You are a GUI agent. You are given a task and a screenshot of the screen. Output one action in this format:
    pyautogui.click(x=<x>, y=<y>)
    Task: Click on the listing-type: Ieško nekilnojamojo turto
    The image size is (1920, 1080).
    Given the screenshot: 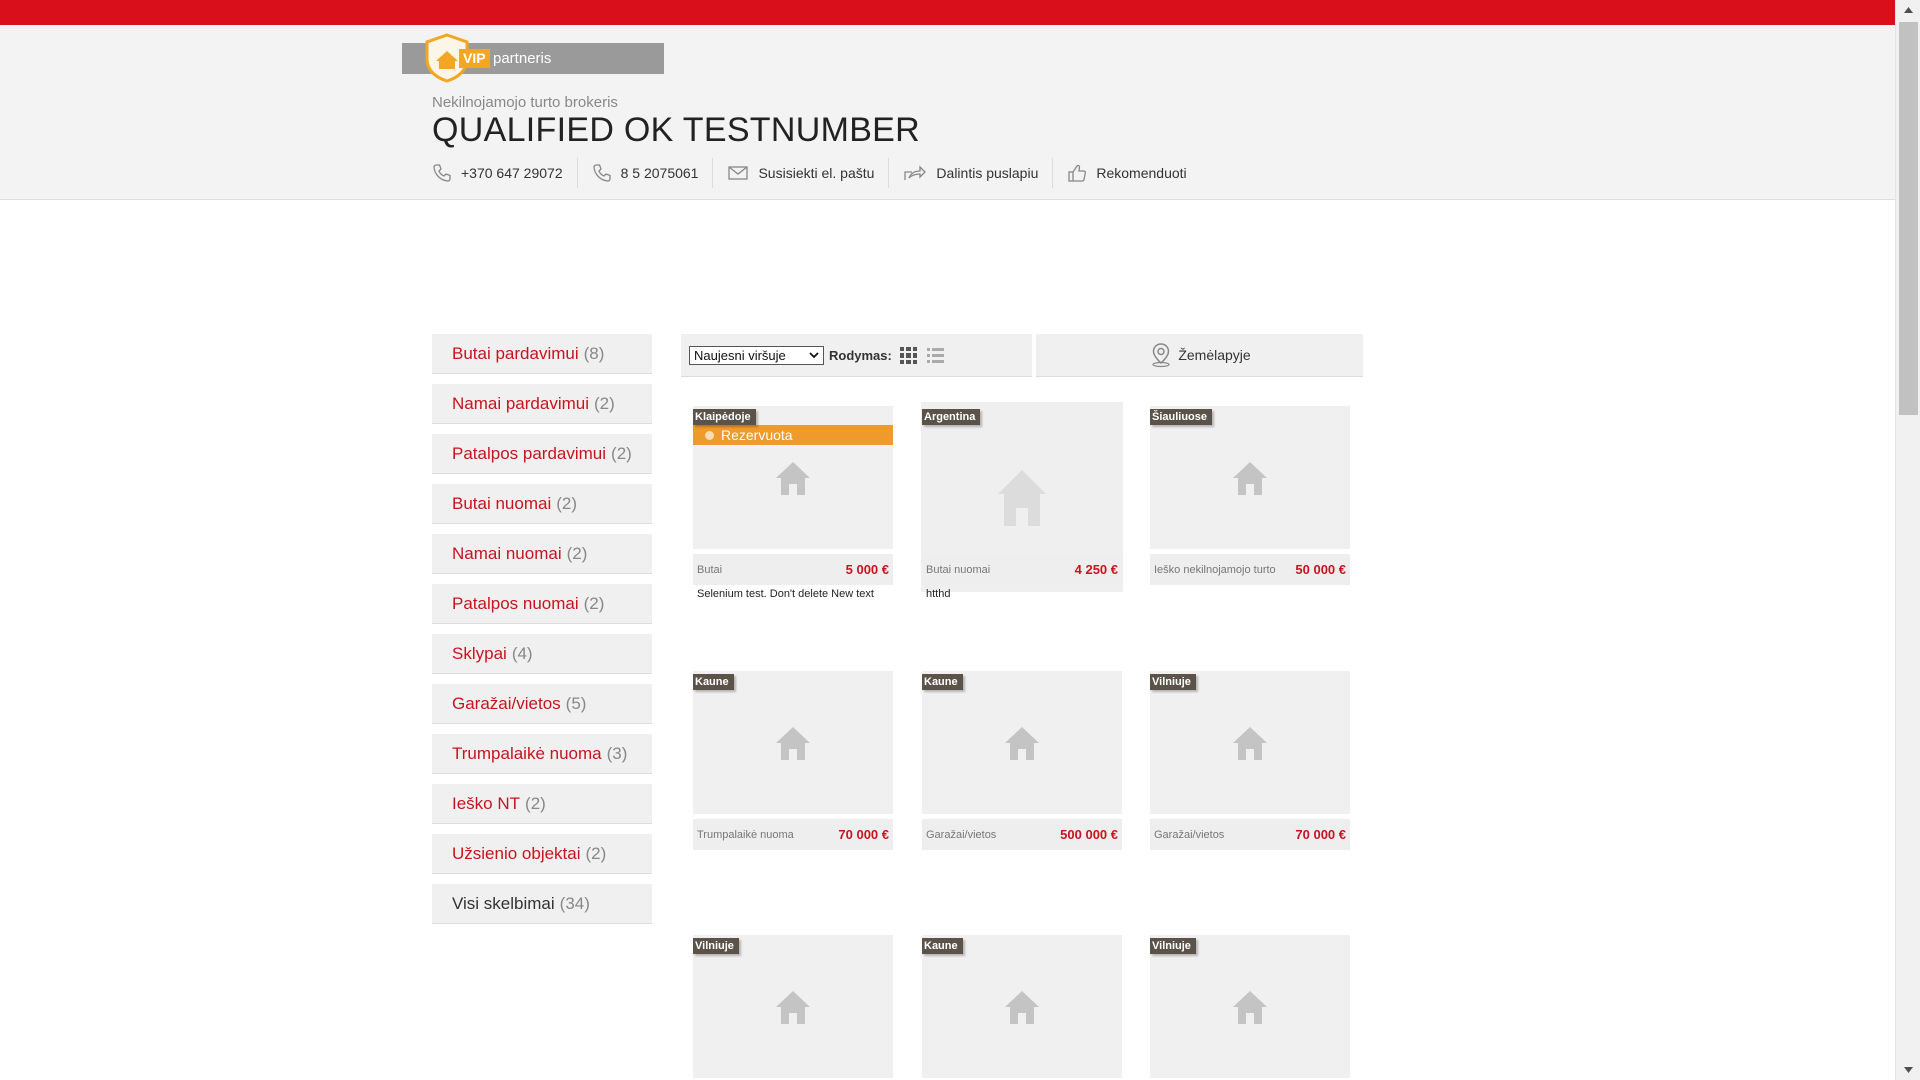 What is the action you would take?
    pyautogui.click(x=1215, y=569)
    